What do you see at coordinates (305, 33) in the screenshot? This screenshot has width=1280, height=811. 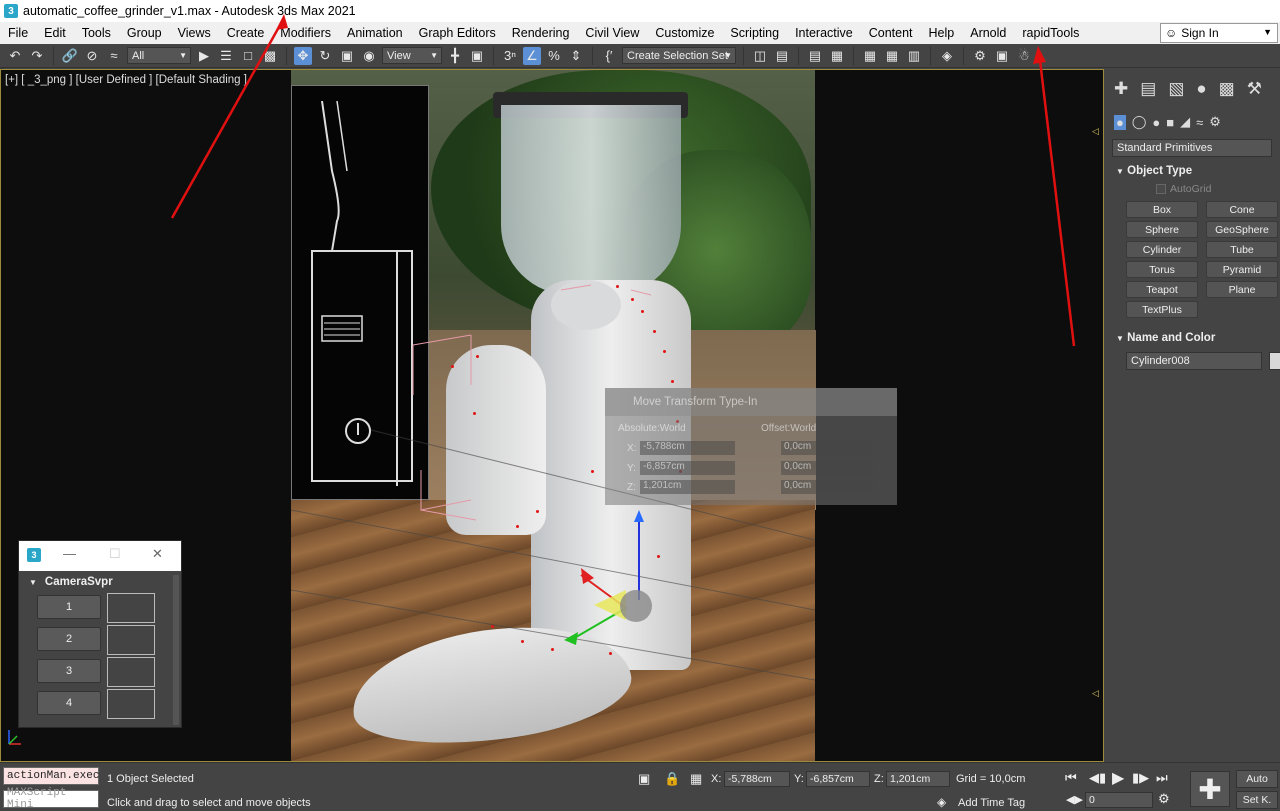 I see `menu-modifiers: Modifiers` at bounding box center [305, 33].